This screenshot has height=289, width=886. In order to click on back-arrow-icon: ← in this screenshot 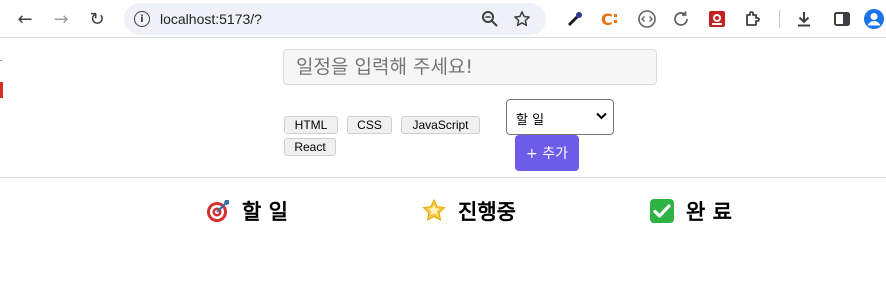, I will do `click(25, 19)`.